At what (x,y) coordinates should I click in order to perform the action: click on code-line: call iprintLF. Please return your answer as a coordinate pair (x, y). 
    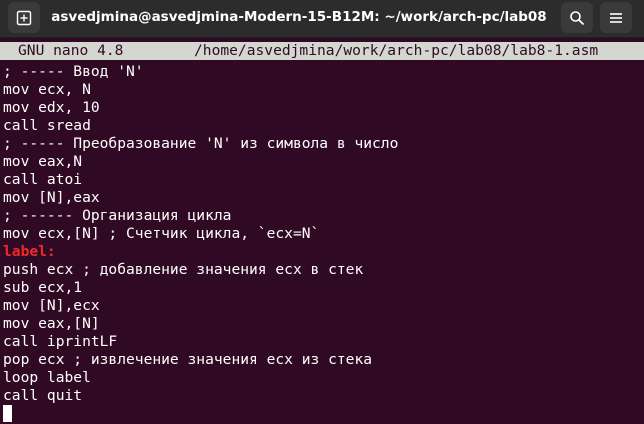
    Looking at the image, I should click on (323, 342).